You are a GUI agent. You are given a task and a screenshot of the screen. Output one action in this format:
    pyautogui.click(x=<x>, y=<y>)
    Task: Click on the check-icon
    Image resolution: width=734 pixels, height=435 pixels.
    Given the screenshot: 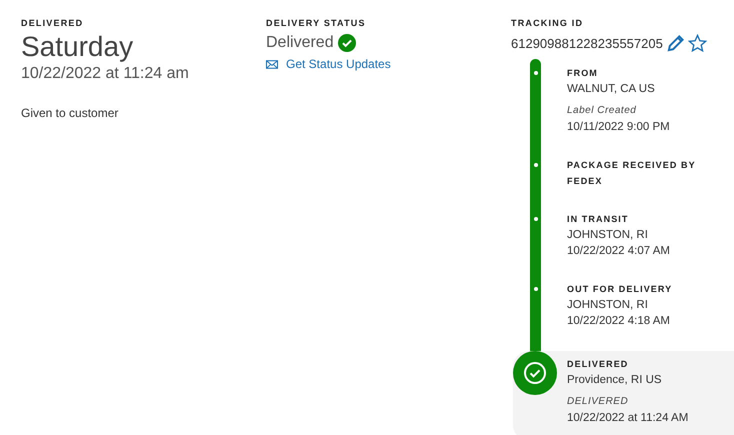 What is the action you would take?
    pyautogui.click(x=347, y=43)
    